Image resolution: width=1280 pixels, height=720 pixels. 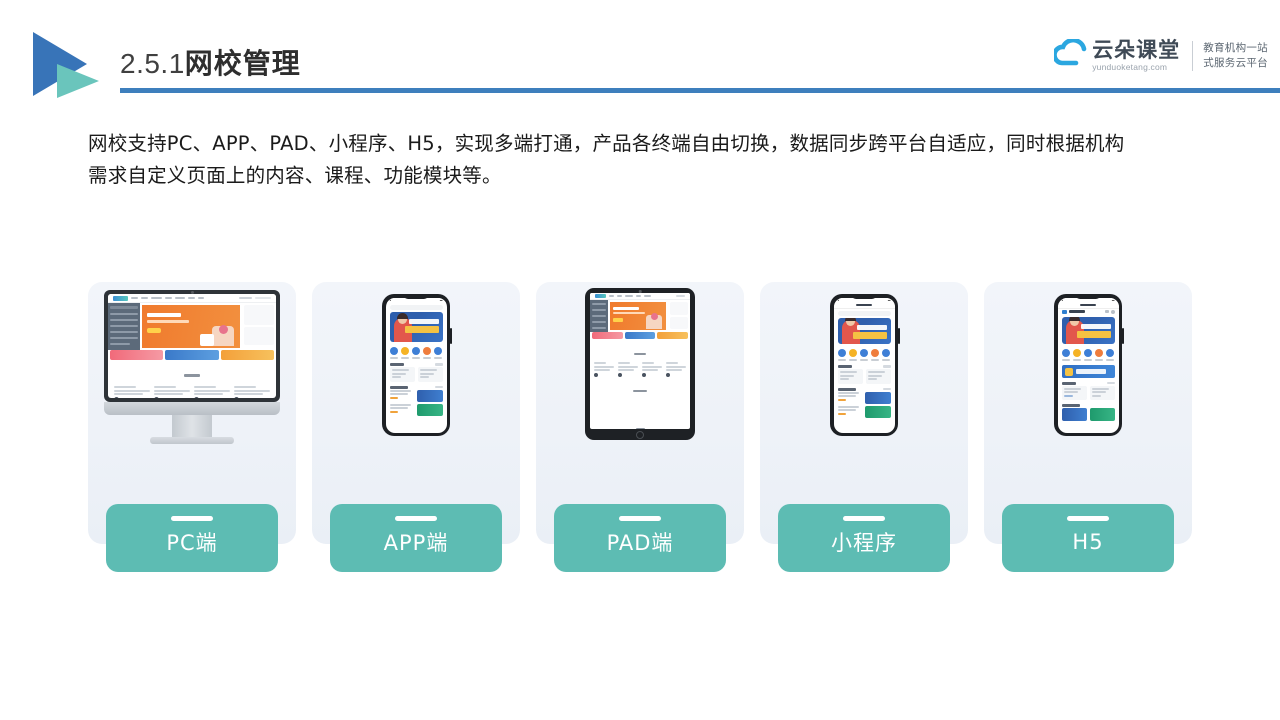 I want to click on device-label-pad: PAD端, so click(x=640, y=538).